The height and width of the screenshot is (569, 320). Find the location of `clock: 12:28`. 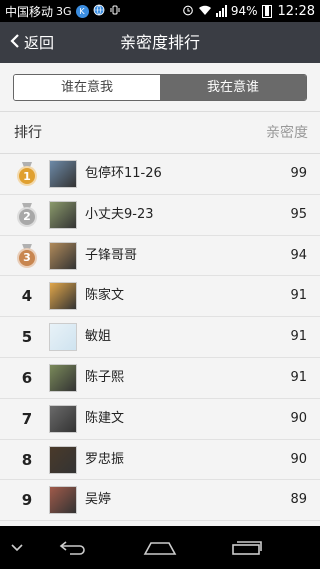

clock: 12:28 is located at coordinates (296, 11).